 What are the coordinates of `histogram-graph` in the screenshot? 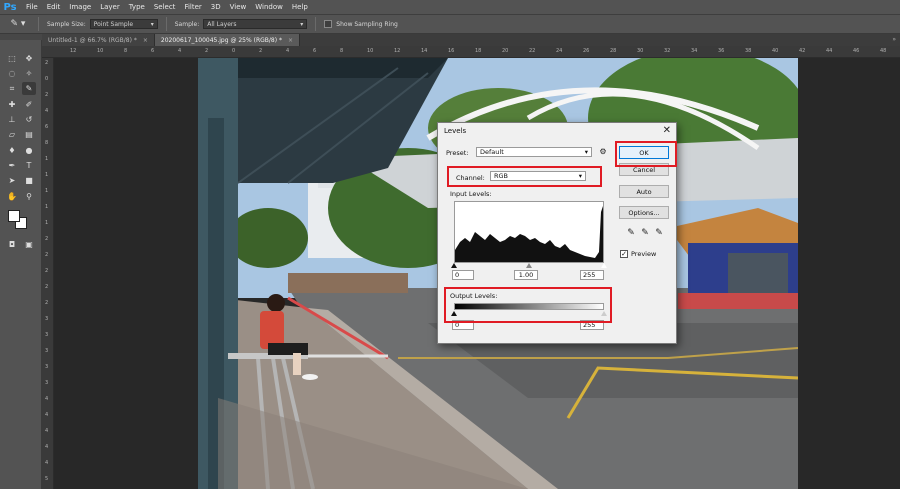 It's located at (529, 234).